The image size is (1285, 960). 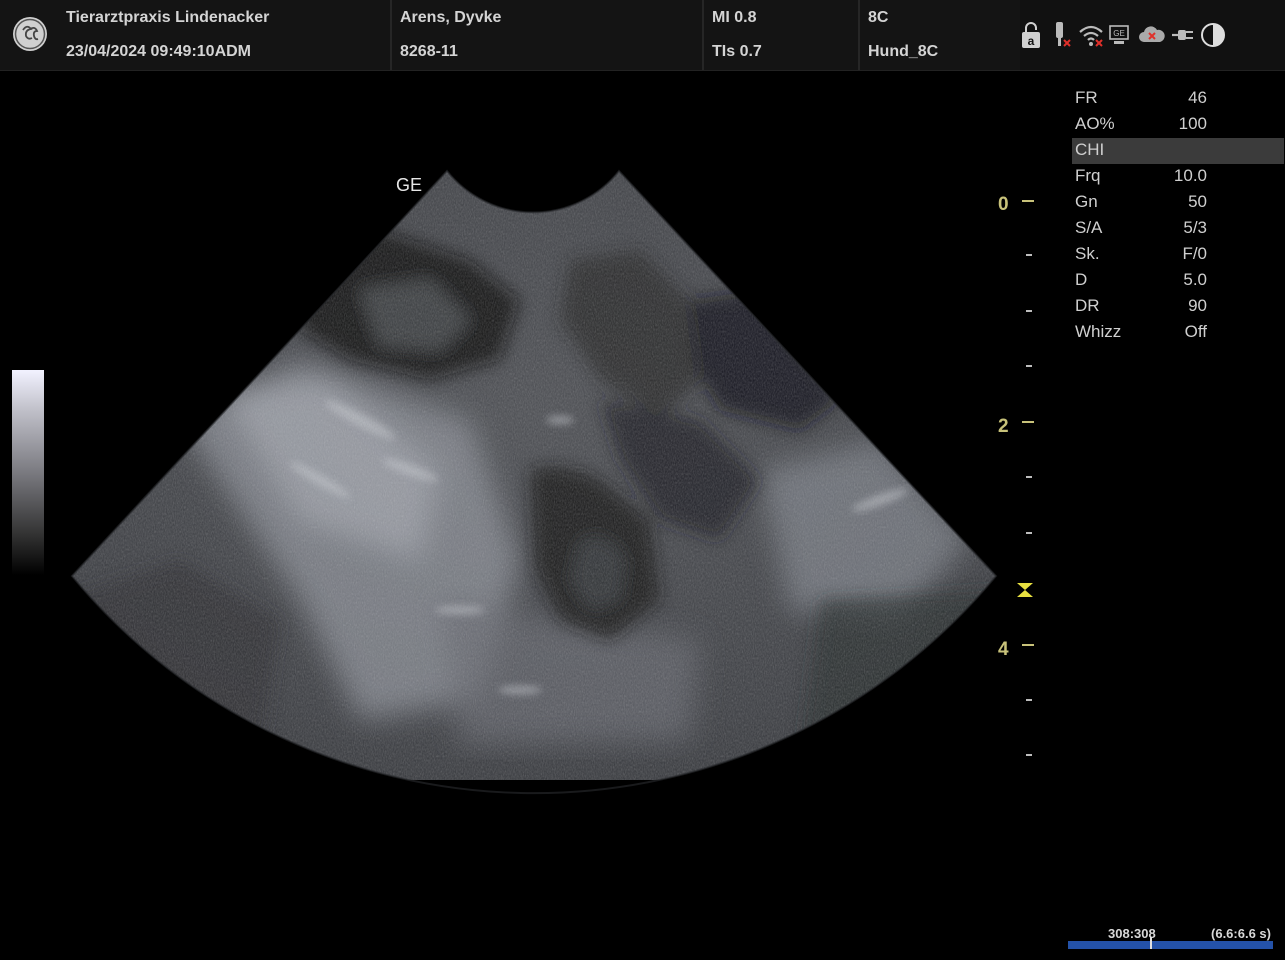 I want to click on preset-name: Hund_8C, so click(x=903, y=51).